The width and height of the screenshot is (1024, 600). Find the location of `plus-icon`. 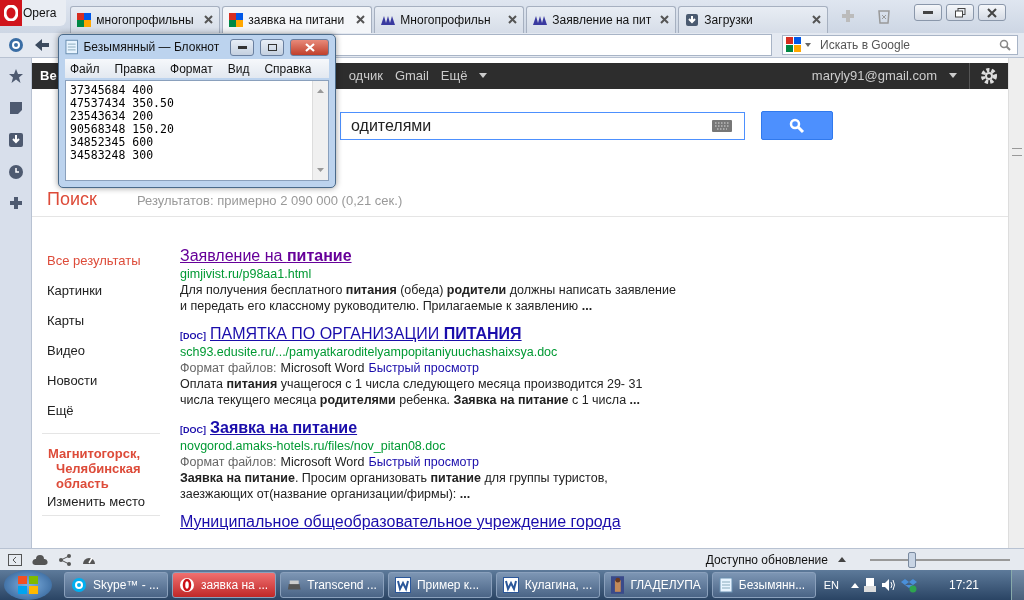

plus-icon is located at coordinates (15, 202).